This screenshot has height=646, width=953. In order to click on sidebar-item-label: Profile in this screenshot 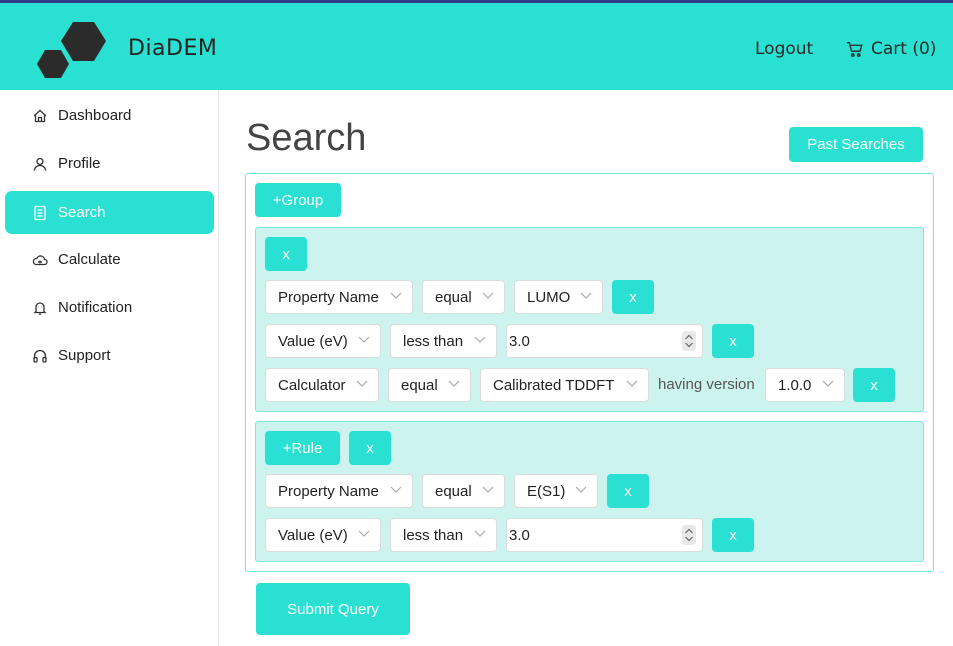, I will do `click(79, 163)`.